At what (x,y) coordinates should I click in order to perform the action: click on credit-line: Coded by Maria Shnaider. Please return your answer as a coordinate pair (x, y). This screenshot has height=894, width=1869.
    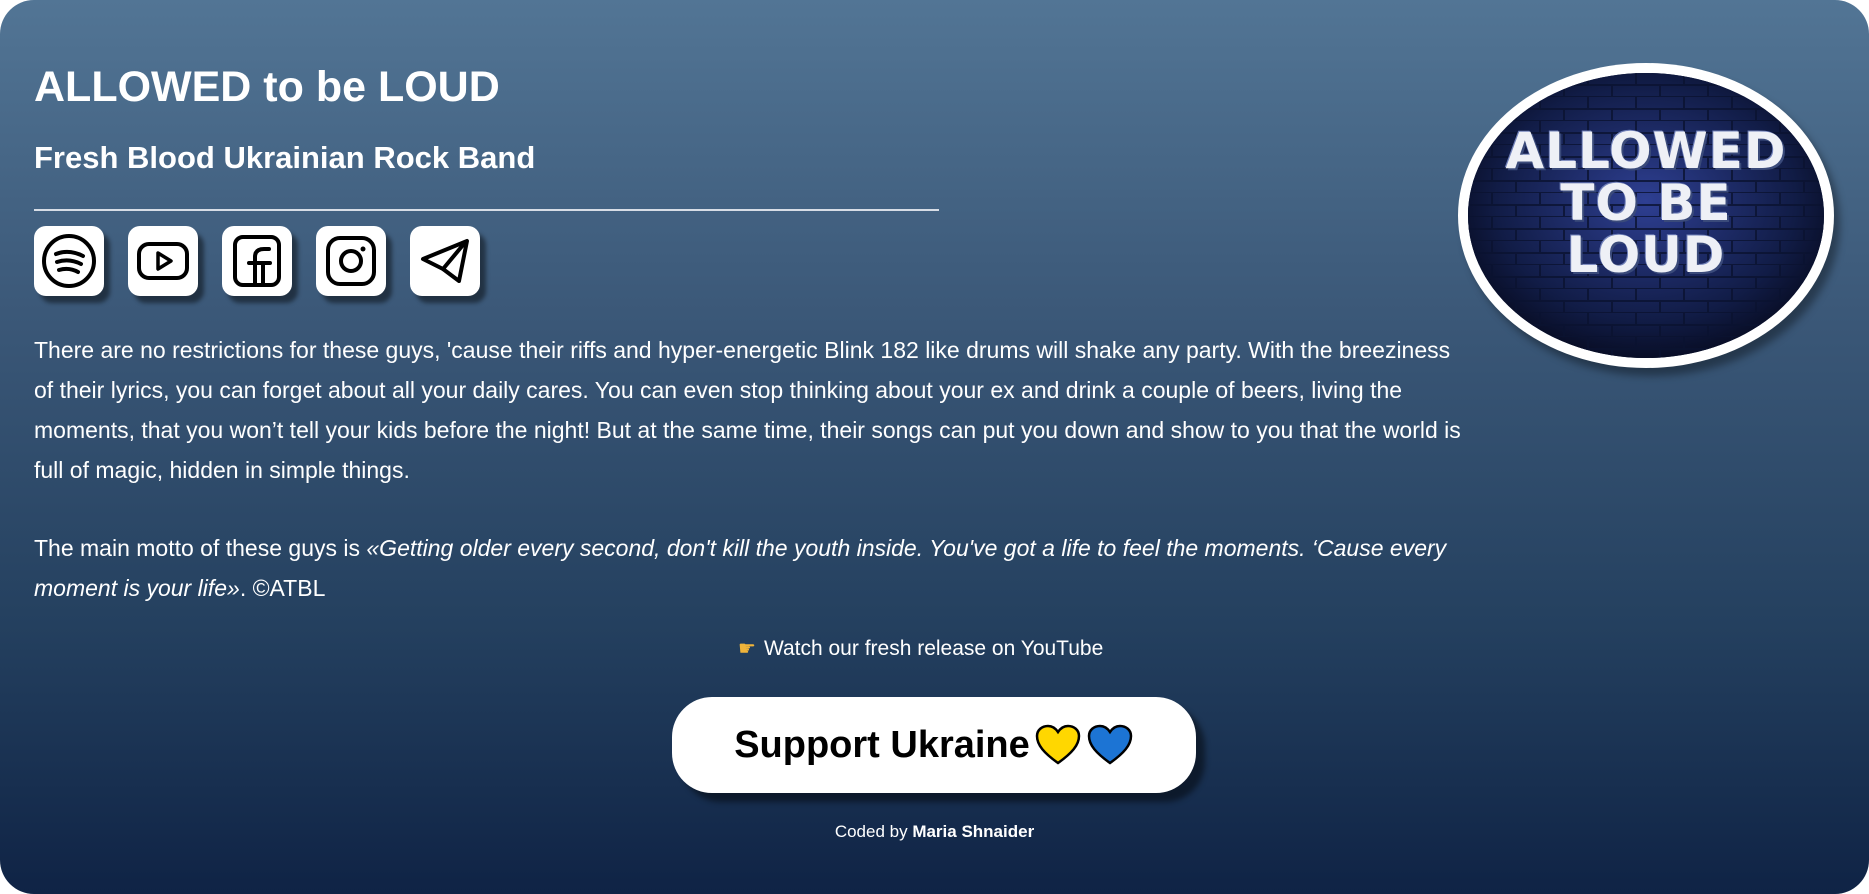
    Looking at the image, I should click on (934, 832).